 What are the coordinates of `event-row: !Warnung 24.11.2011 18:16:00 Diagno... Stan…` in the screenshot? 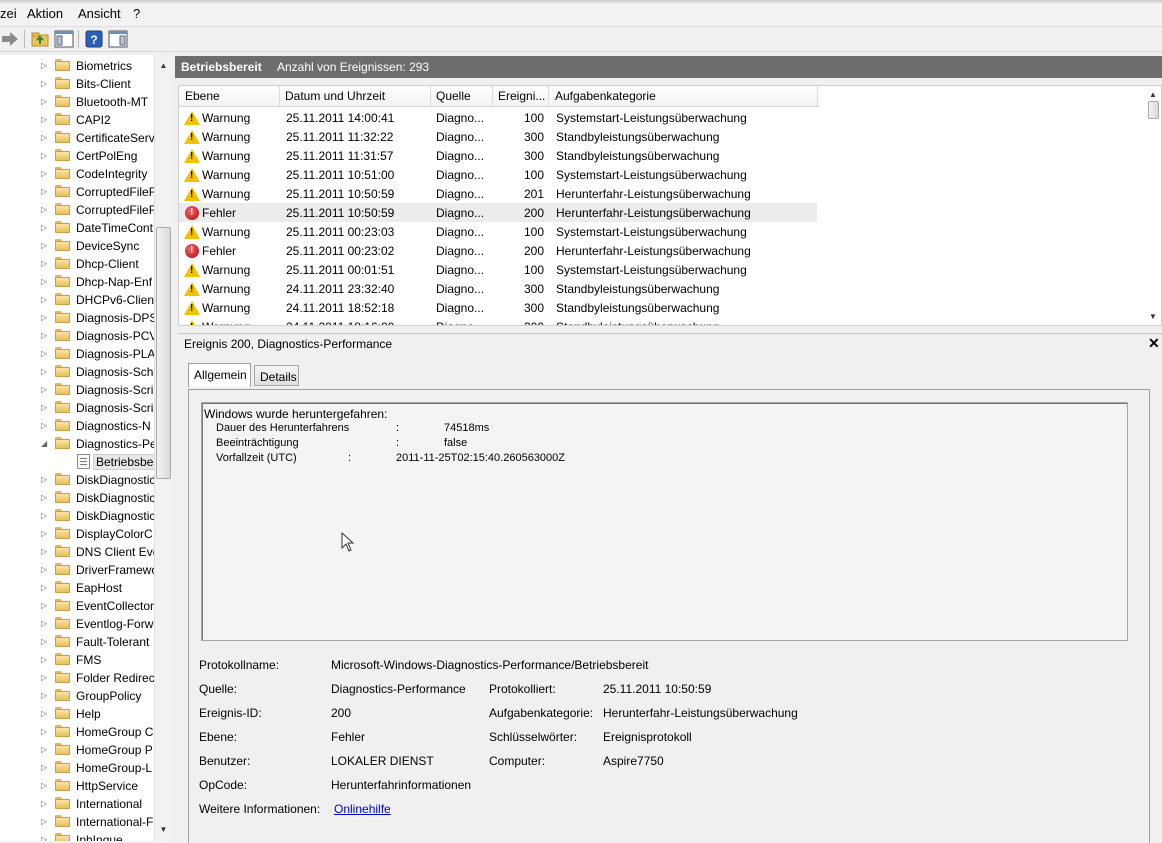 It's located at (498, 321).